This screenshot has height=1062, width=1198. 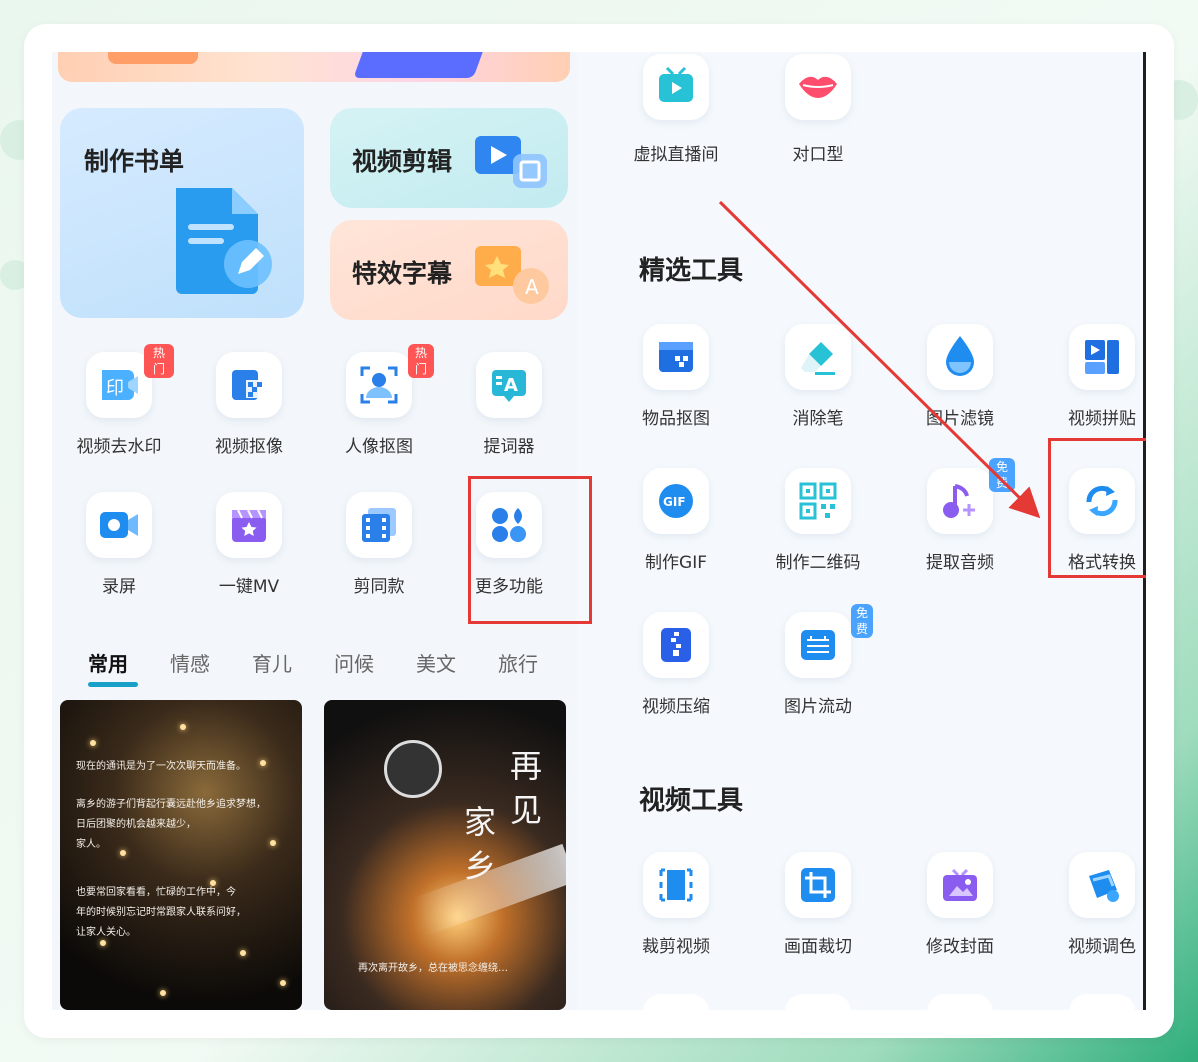 What do you see at coordinates (879, 359) in the screenshot?
I see `annotation-arrow` at bounding box center [879, 359].